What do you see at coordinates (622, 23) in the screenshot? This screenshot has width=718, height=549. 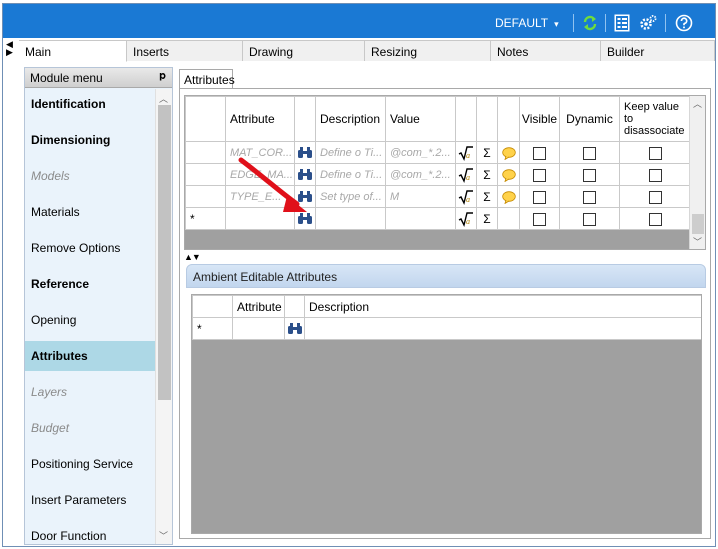 I see `properties-icon` at bounding box center [622, 23].